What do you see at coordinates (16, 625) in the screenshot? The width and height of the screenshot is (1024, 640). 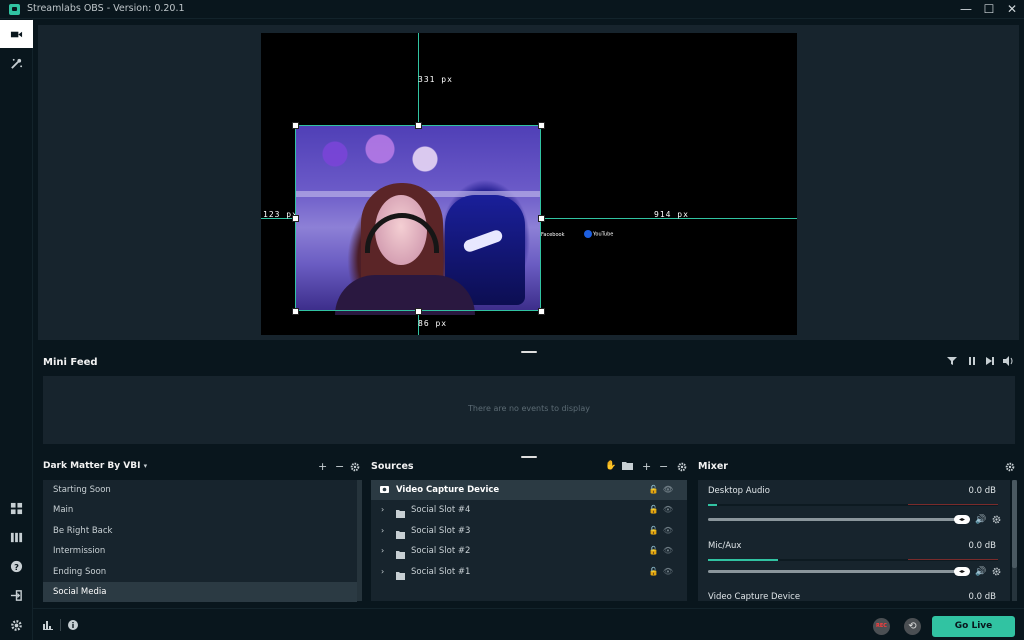 I see `settings-icon` at bounding box center [16, 625].